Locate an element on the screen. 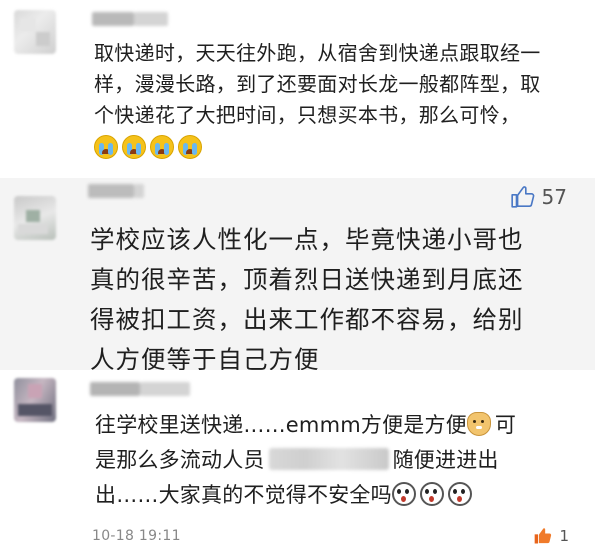 The width and height of the screenshot is (595, 560). comment-line: 个快递花了大把时间，只想买本书，那么可怜， is located at coordinates (307, 115).